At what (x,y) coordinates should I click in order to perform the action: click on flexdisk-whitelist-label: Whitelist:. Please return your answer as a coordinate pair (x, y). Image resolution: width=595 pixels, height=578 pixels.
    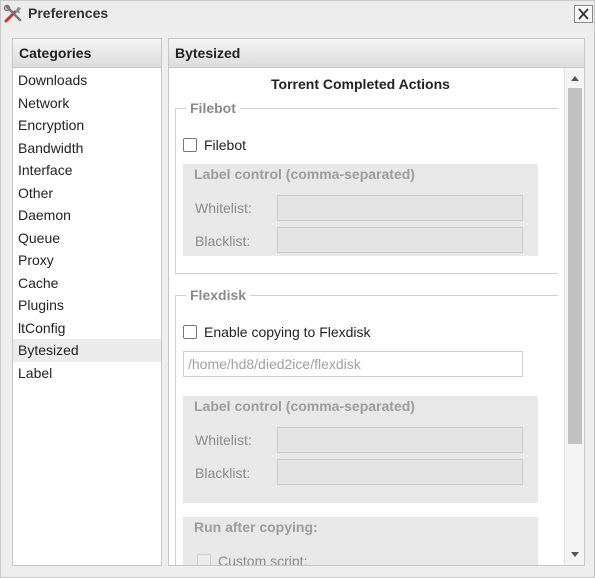
    Looking at the image, I should click on (223, 440).